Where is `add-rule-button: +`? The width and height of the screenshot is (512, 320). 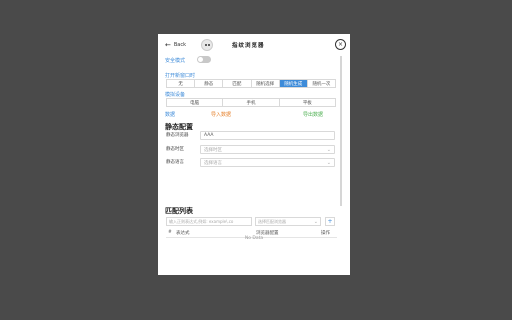
add-rule-button: + is located at coordinates (330, 221).